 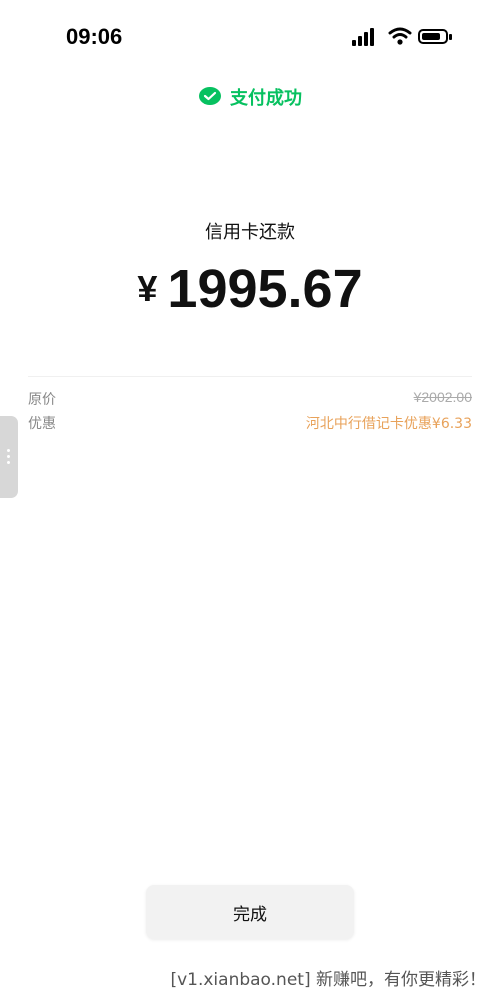 What do you see at coordinates (388, 424) in the screenshot?
I see `discount-value: 河北中行借记卡优惠¥6.33` at bounding box center [388, 424].